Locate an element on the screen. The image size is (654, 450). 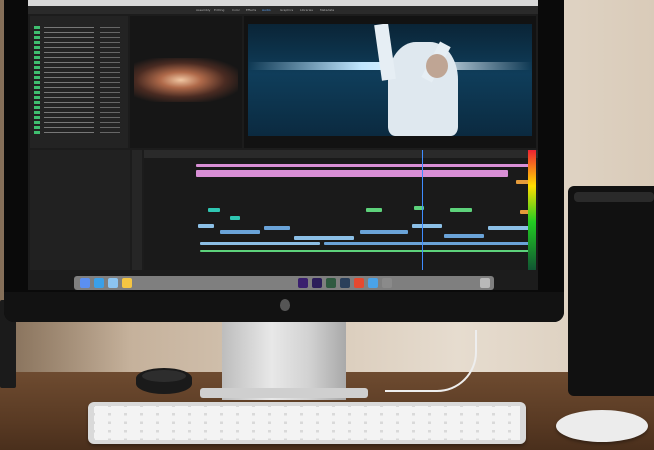
source-monitor is located at coordinates (186, 82).